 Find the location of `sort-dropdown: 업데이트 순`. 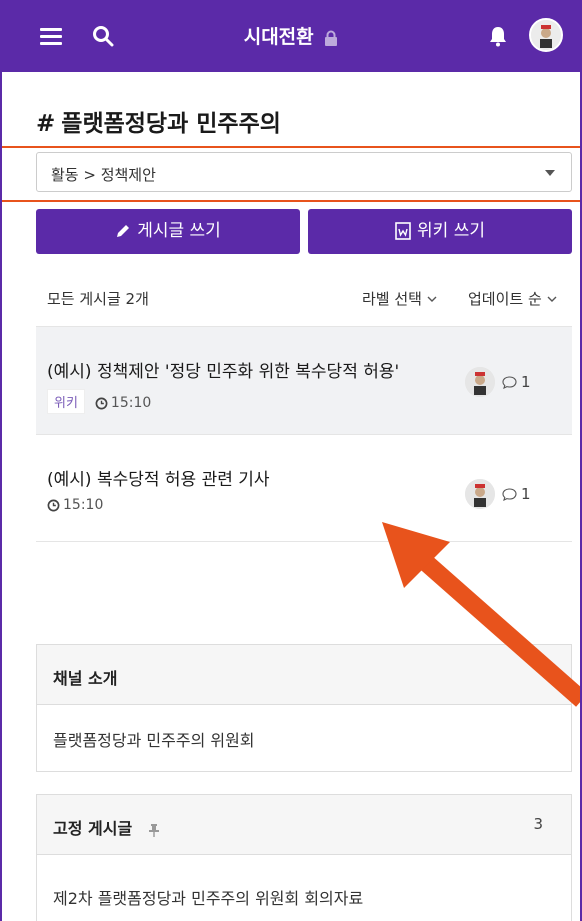

sort-dropdown: 업데이트 순 is located at coordinates (512, 298).